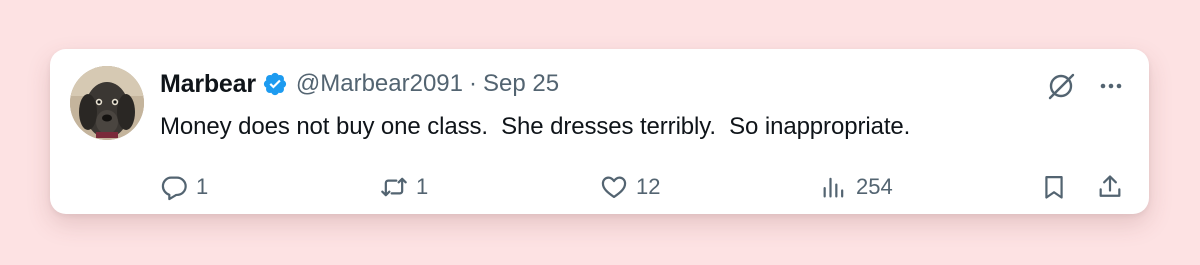 This screenshot has width=1200, height=265. What do you see at coordinates (834, 187) in the screenshot?
I see `views-icon` at bounding box center [834, 187].